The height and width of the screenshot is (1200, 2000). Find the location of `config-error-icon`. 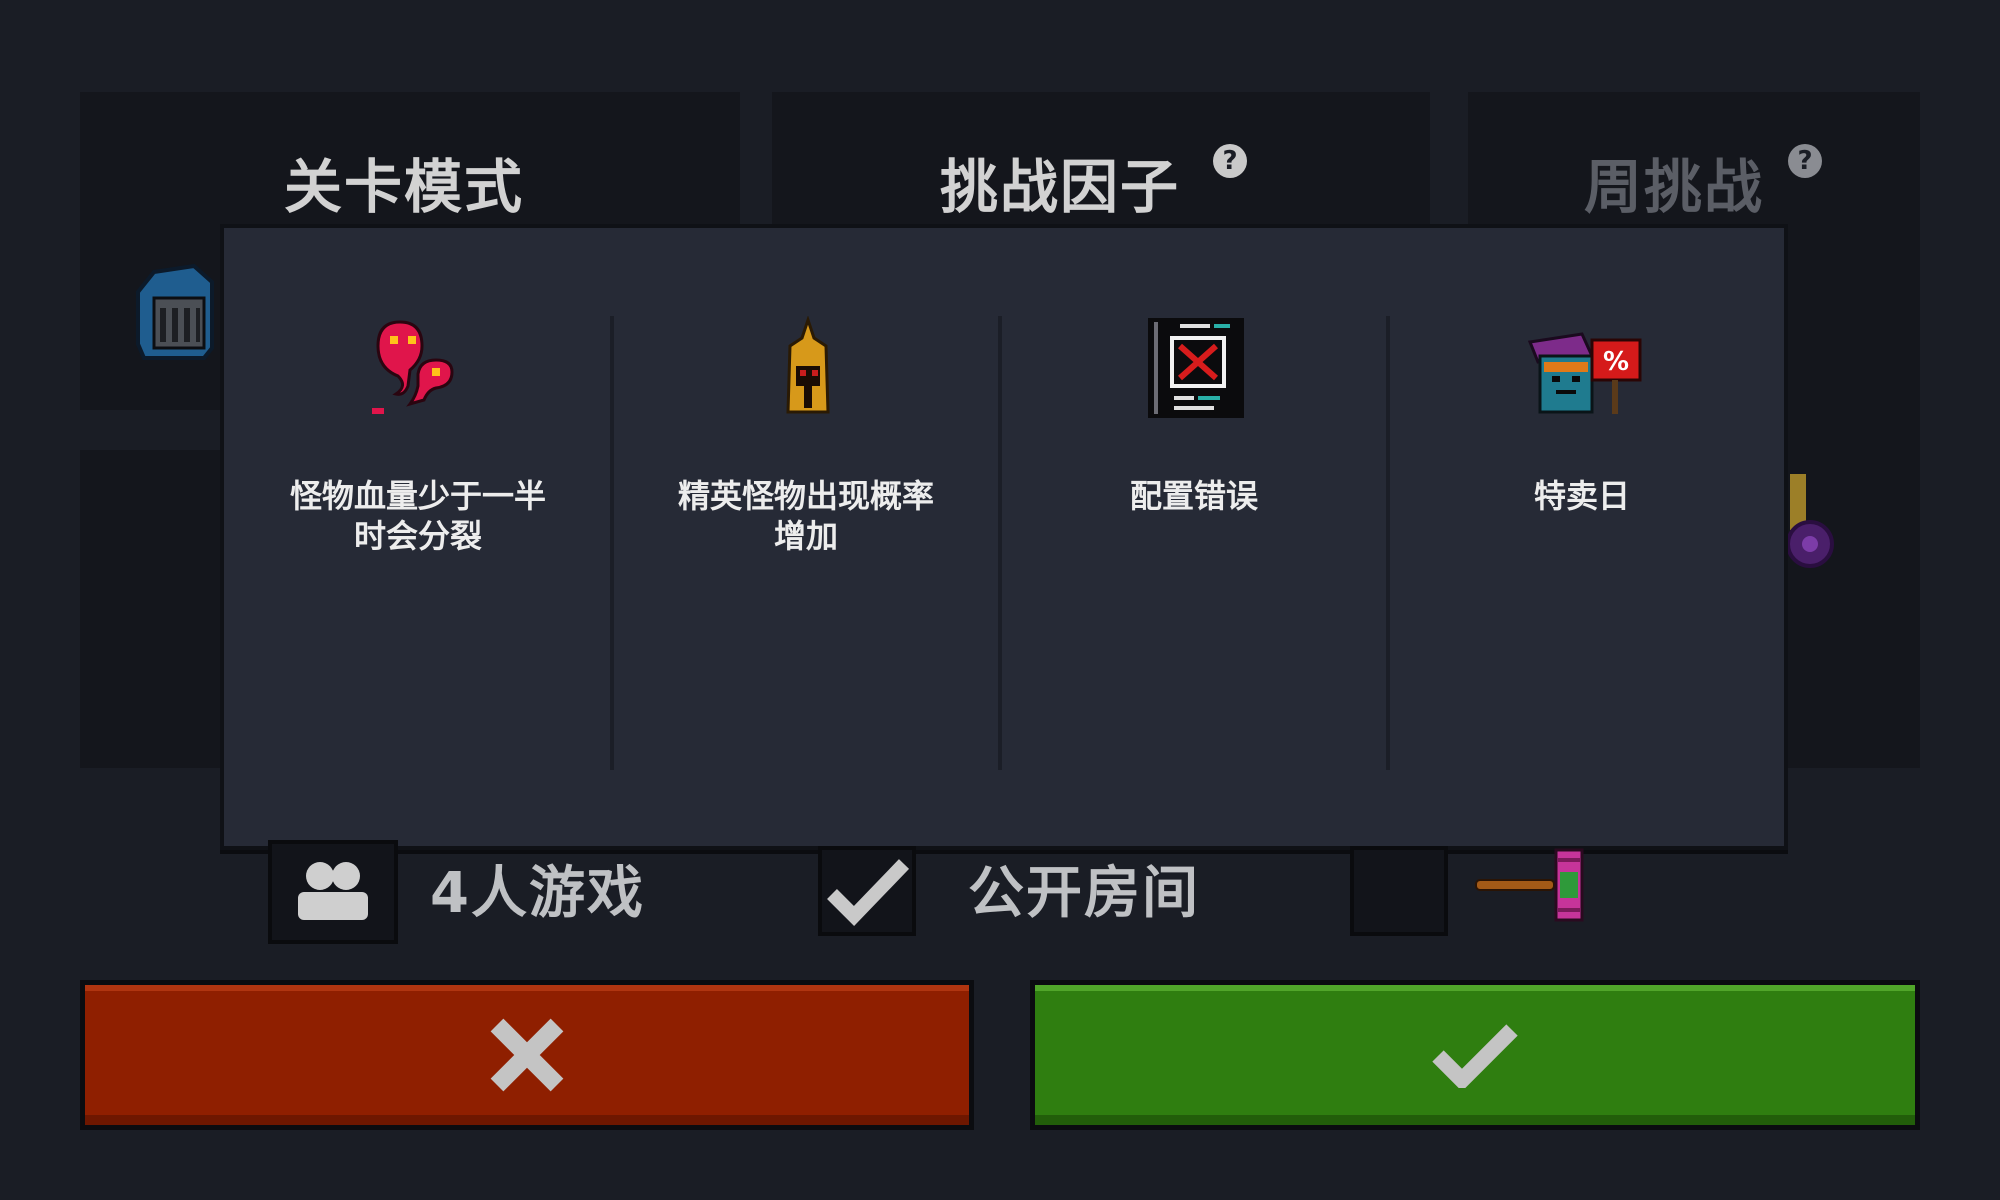

config-error-icon is located at coordinates (1196, 368).